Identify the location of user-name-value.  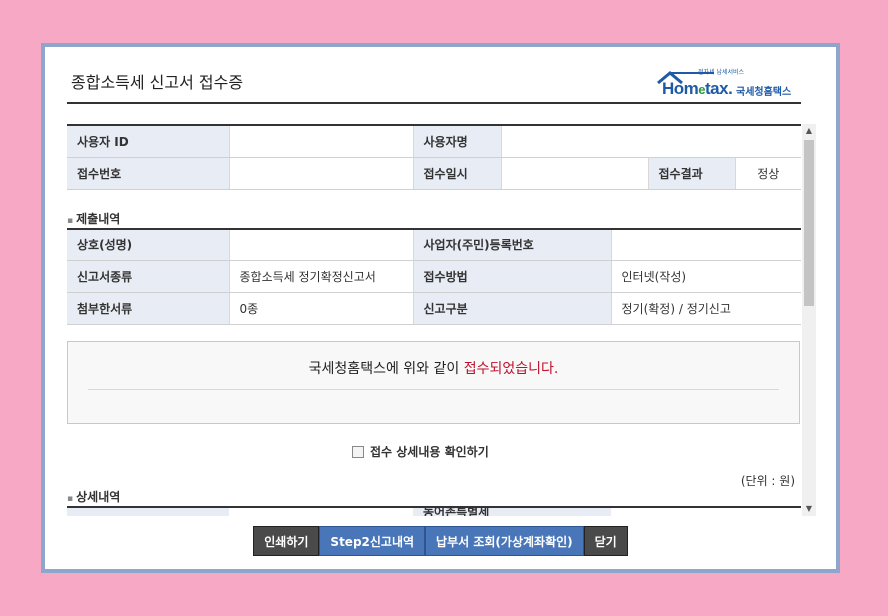
(651, 141).